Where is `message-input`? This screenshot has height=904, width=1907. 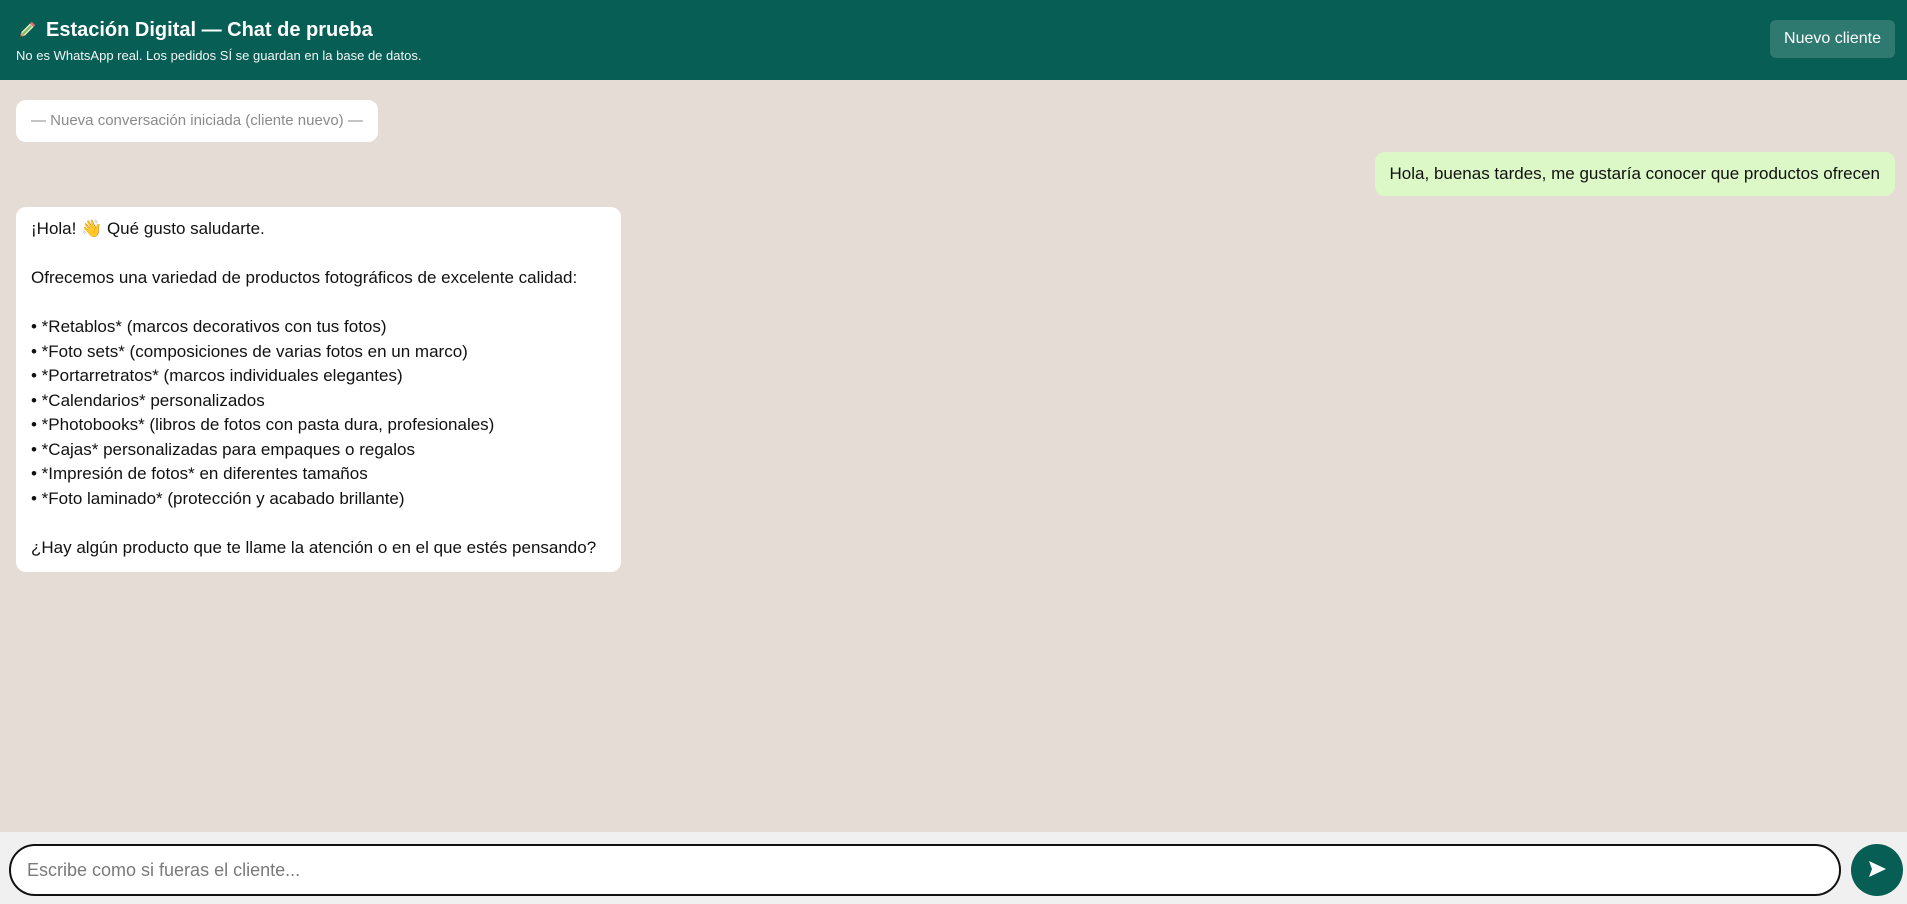 message-input is located at coordinates (925, 870).